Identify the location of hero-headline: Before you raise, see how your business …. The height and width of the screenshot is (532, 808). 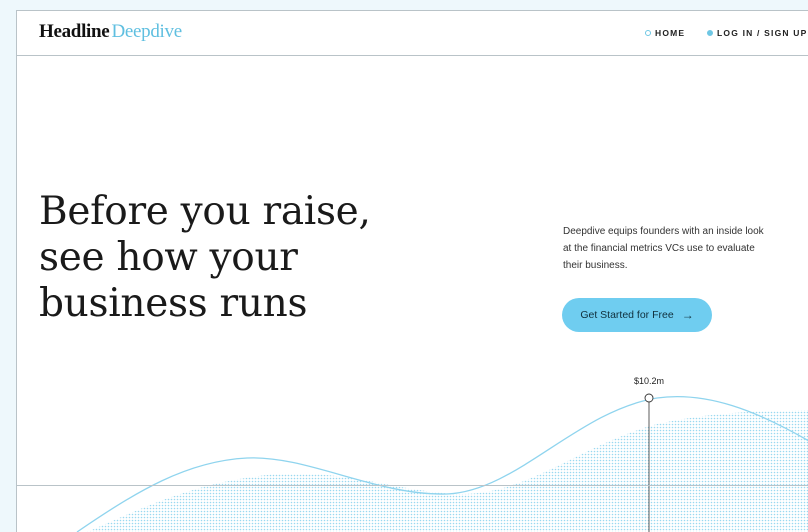
(205, 258).